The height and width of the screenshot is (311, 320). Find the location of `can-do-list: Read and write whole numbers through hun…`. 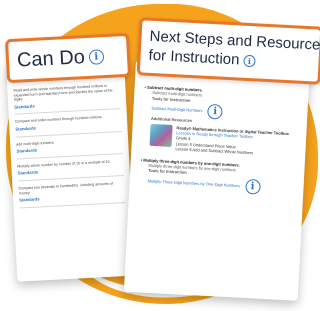

can-do-list: Read and write whole numbers through hun… is located at coordinates (69, 143).